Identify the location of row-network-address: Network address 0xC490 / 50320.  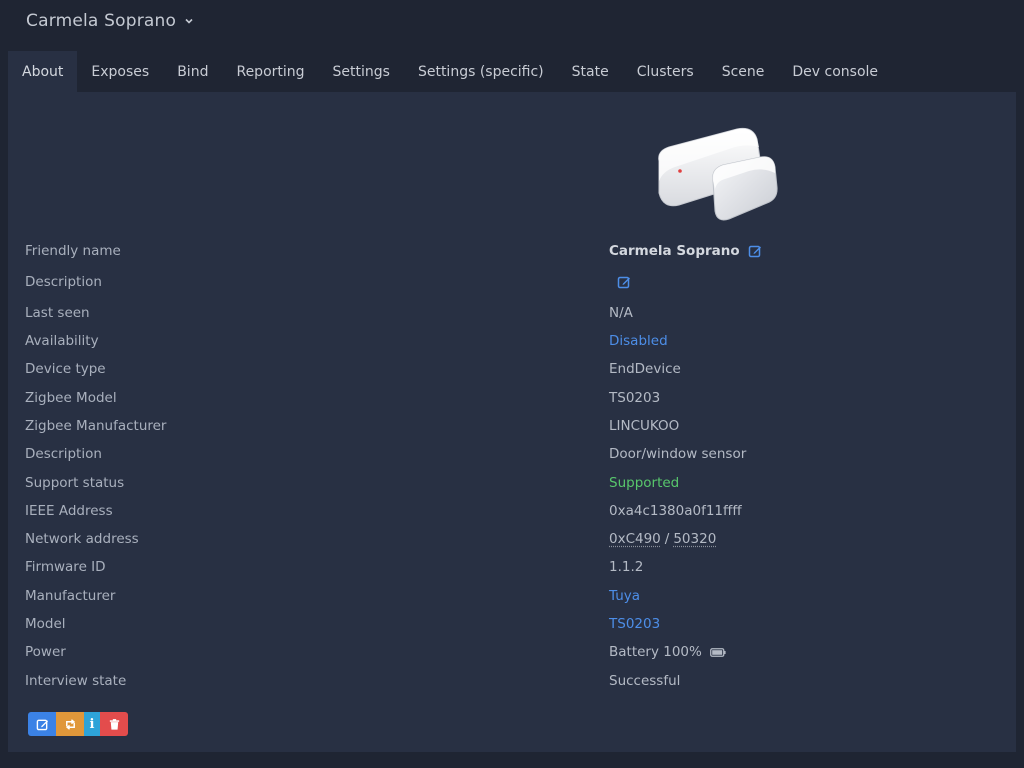
(515, 539).